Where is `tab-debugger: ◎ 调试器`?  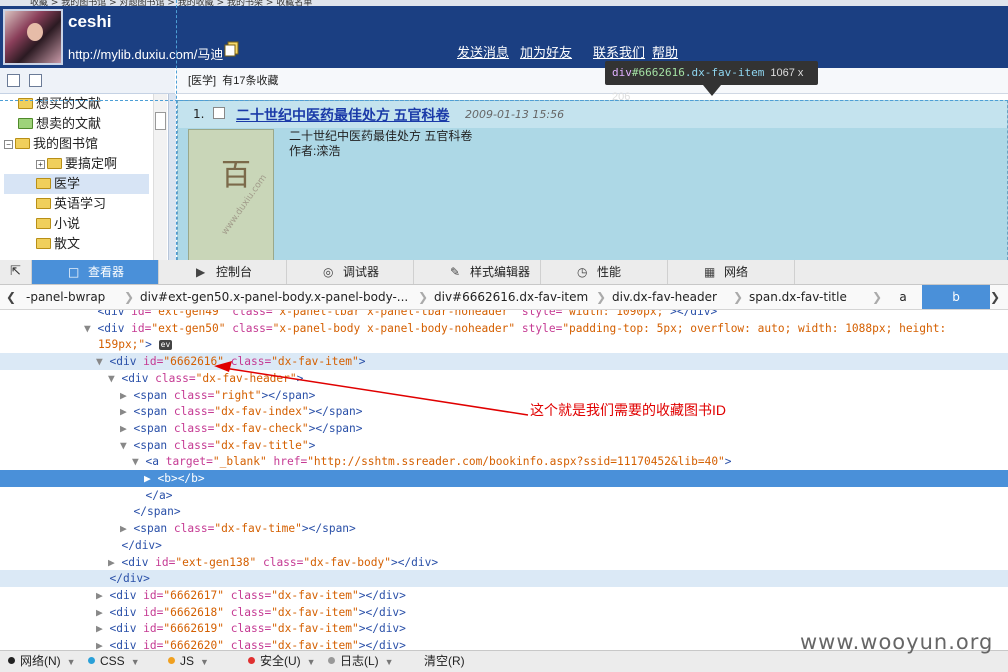
tab-debugger: ◎ 调试器 is located at coordinates (350, 272).